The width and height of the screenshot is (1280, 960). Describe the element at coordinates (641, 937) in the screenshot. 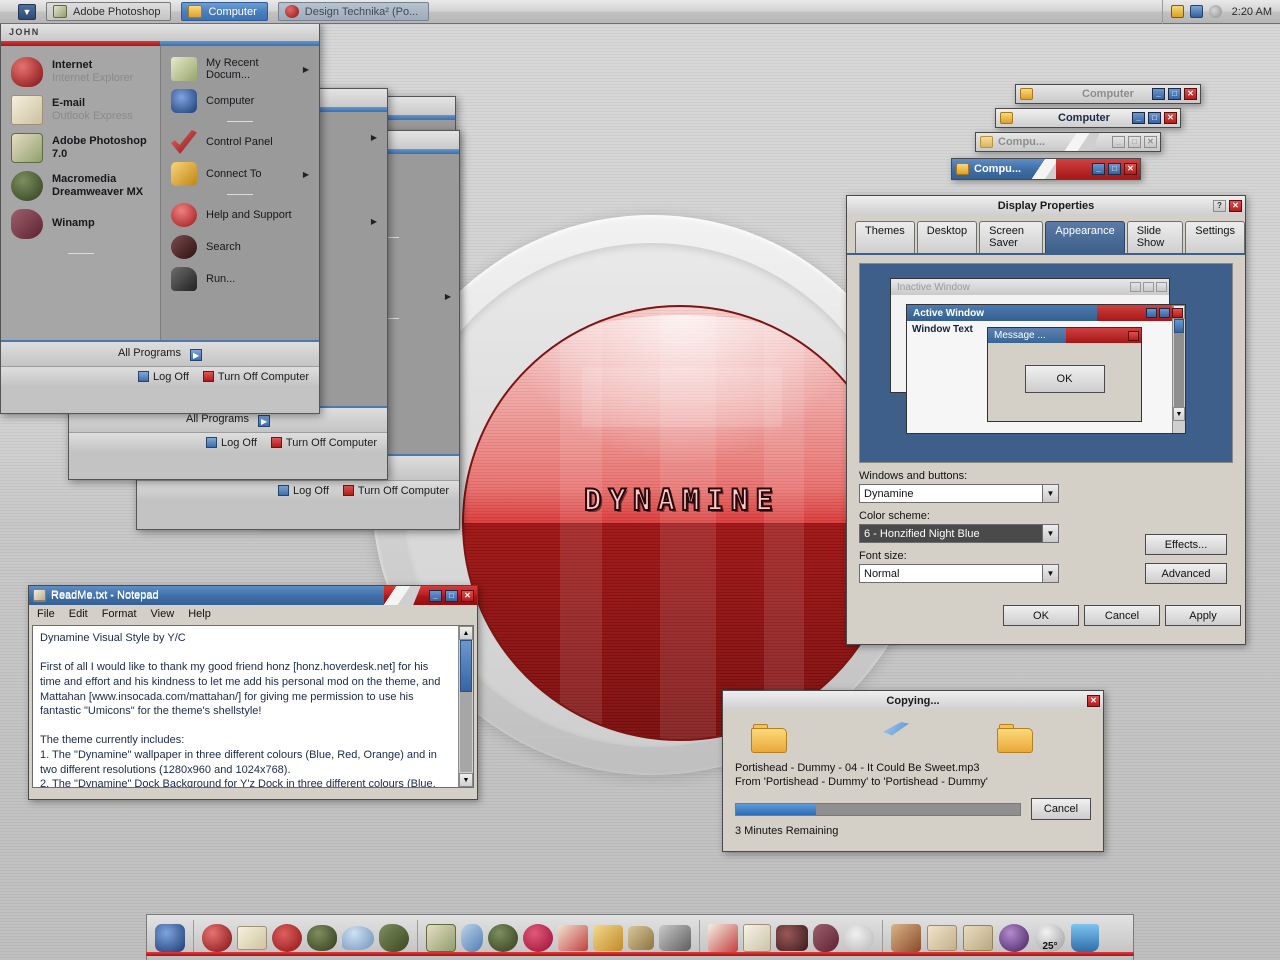

I see `dvd-icon` at that location.